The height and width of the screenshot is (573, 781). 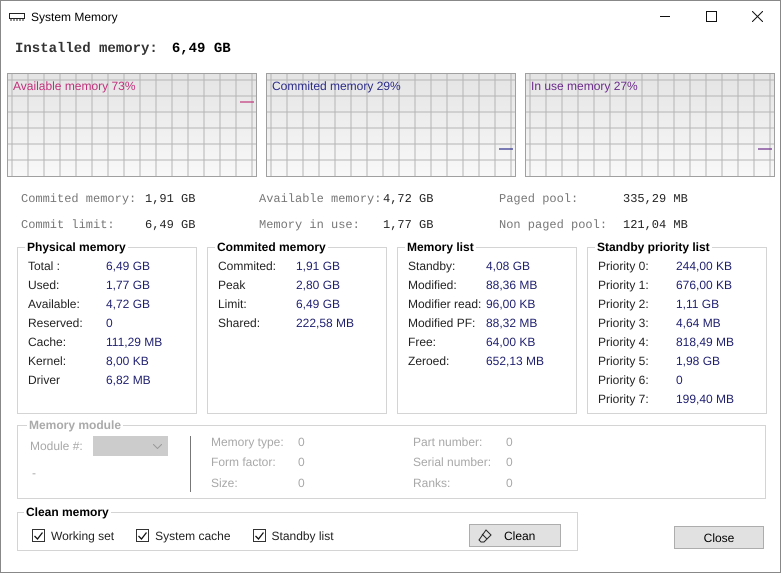 I want to click on field-label: Memory type:, so click(x=248, y=442).